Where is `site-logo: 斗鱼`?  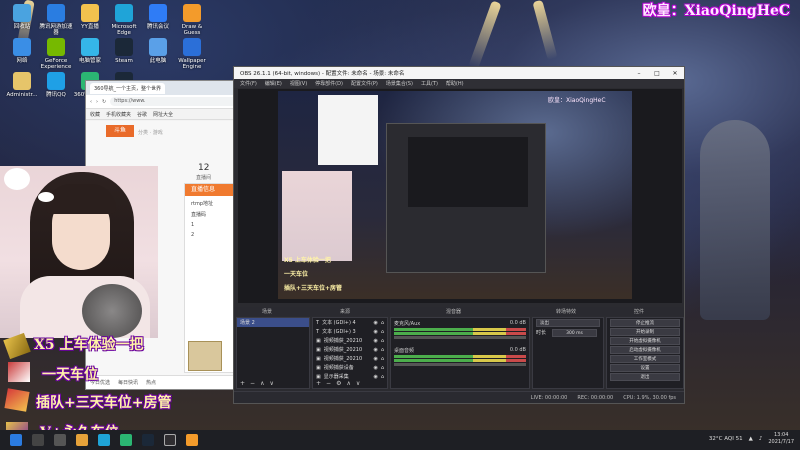
site-logo: 斗鱼 is located at coordinates (120, 131).